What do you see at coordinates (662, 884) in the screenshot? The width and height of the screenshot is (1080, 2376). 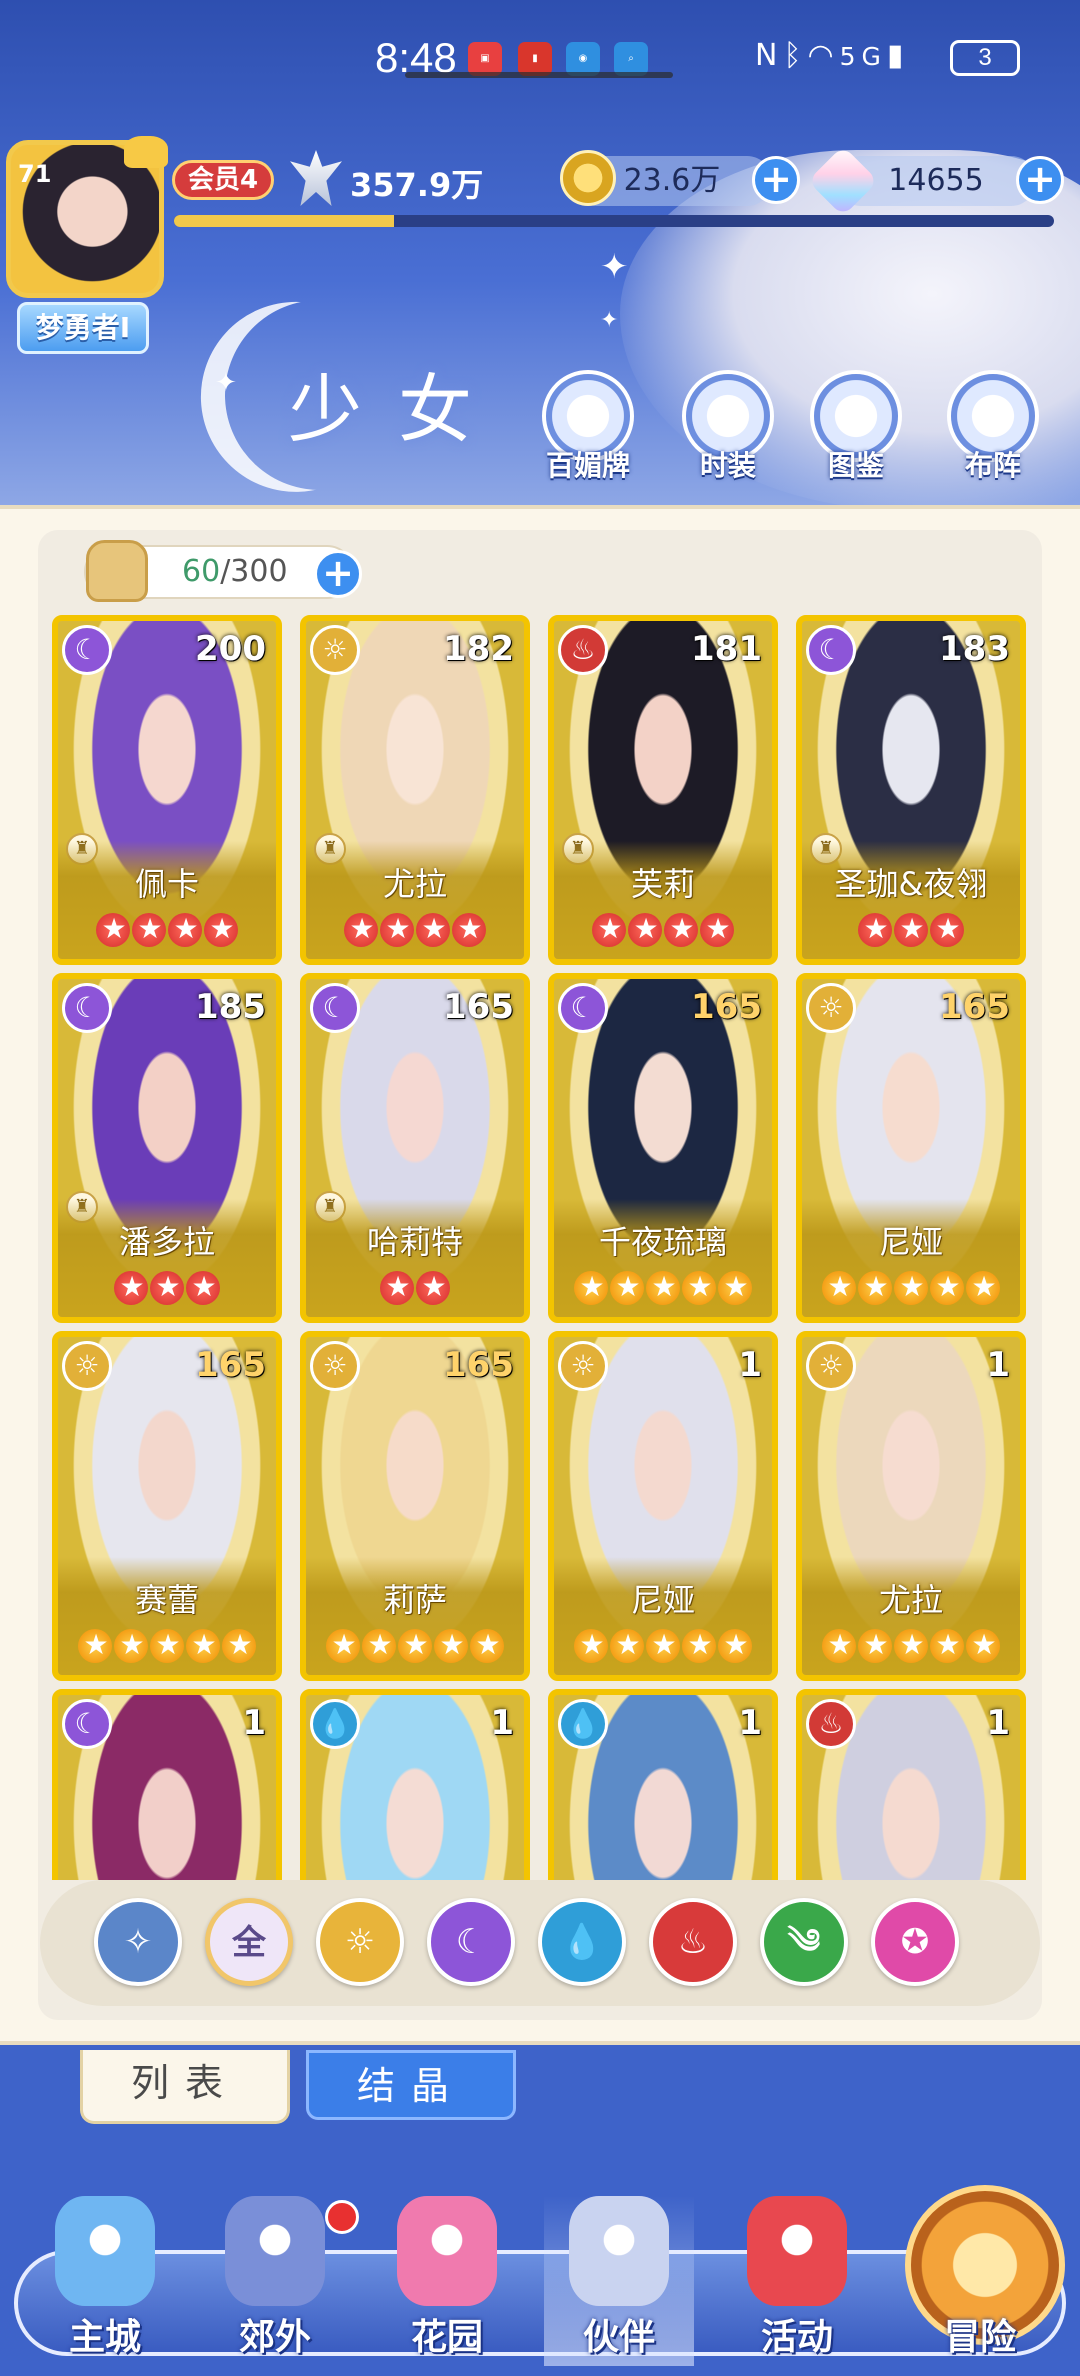 I see `character-name: 芙莉` at bounding box center [662, 884].